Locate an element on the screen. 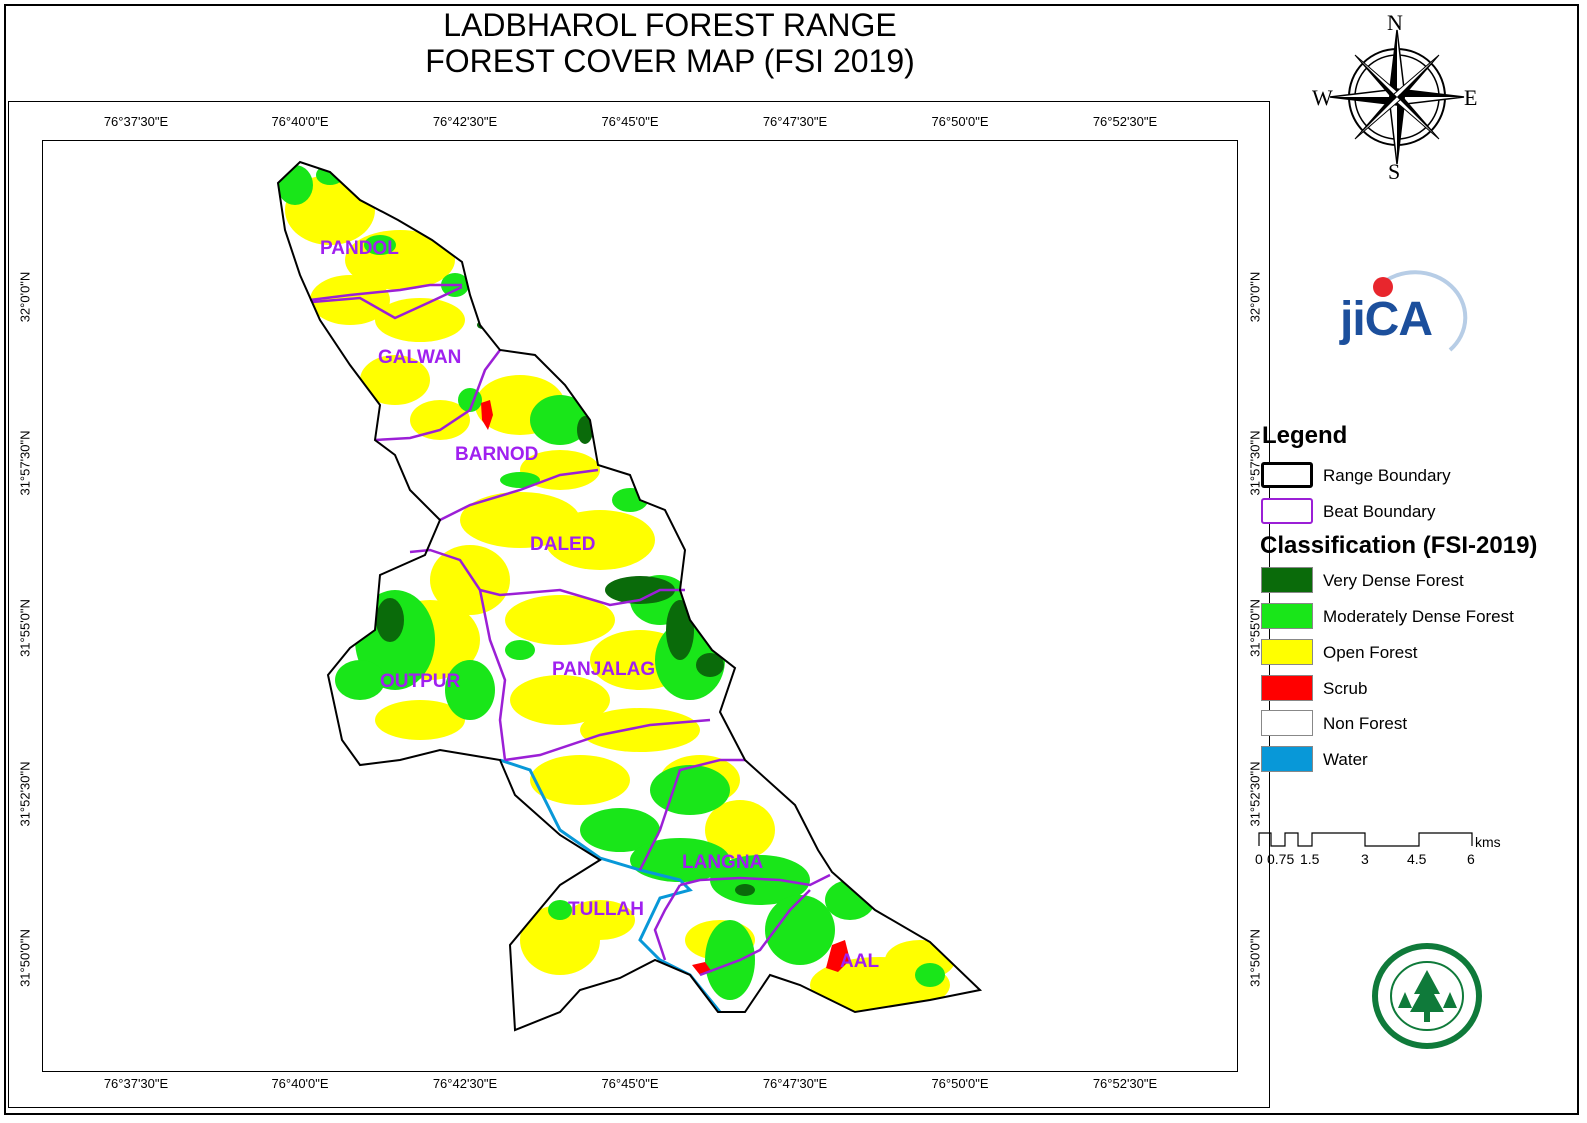  beat-label-galwan: GALWAN is located at coordinates (420, 357).